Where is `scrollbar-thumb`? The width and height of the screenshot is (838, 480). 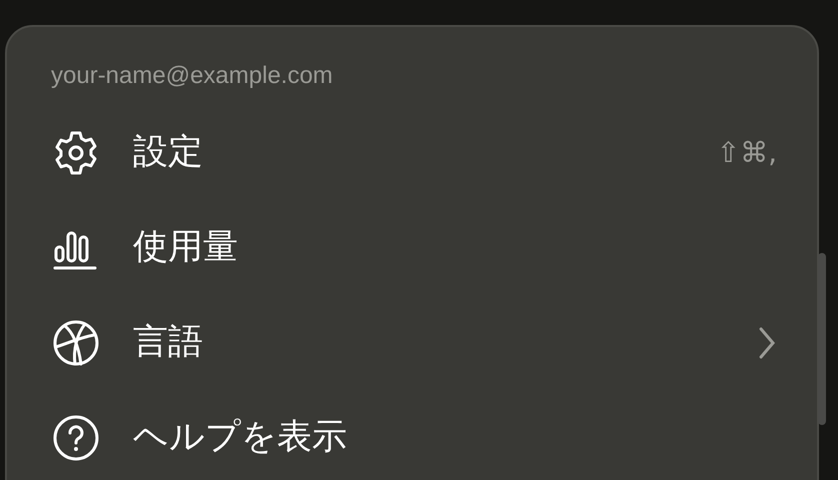
scrollbar-thumb is located at coordinates (822, 339).